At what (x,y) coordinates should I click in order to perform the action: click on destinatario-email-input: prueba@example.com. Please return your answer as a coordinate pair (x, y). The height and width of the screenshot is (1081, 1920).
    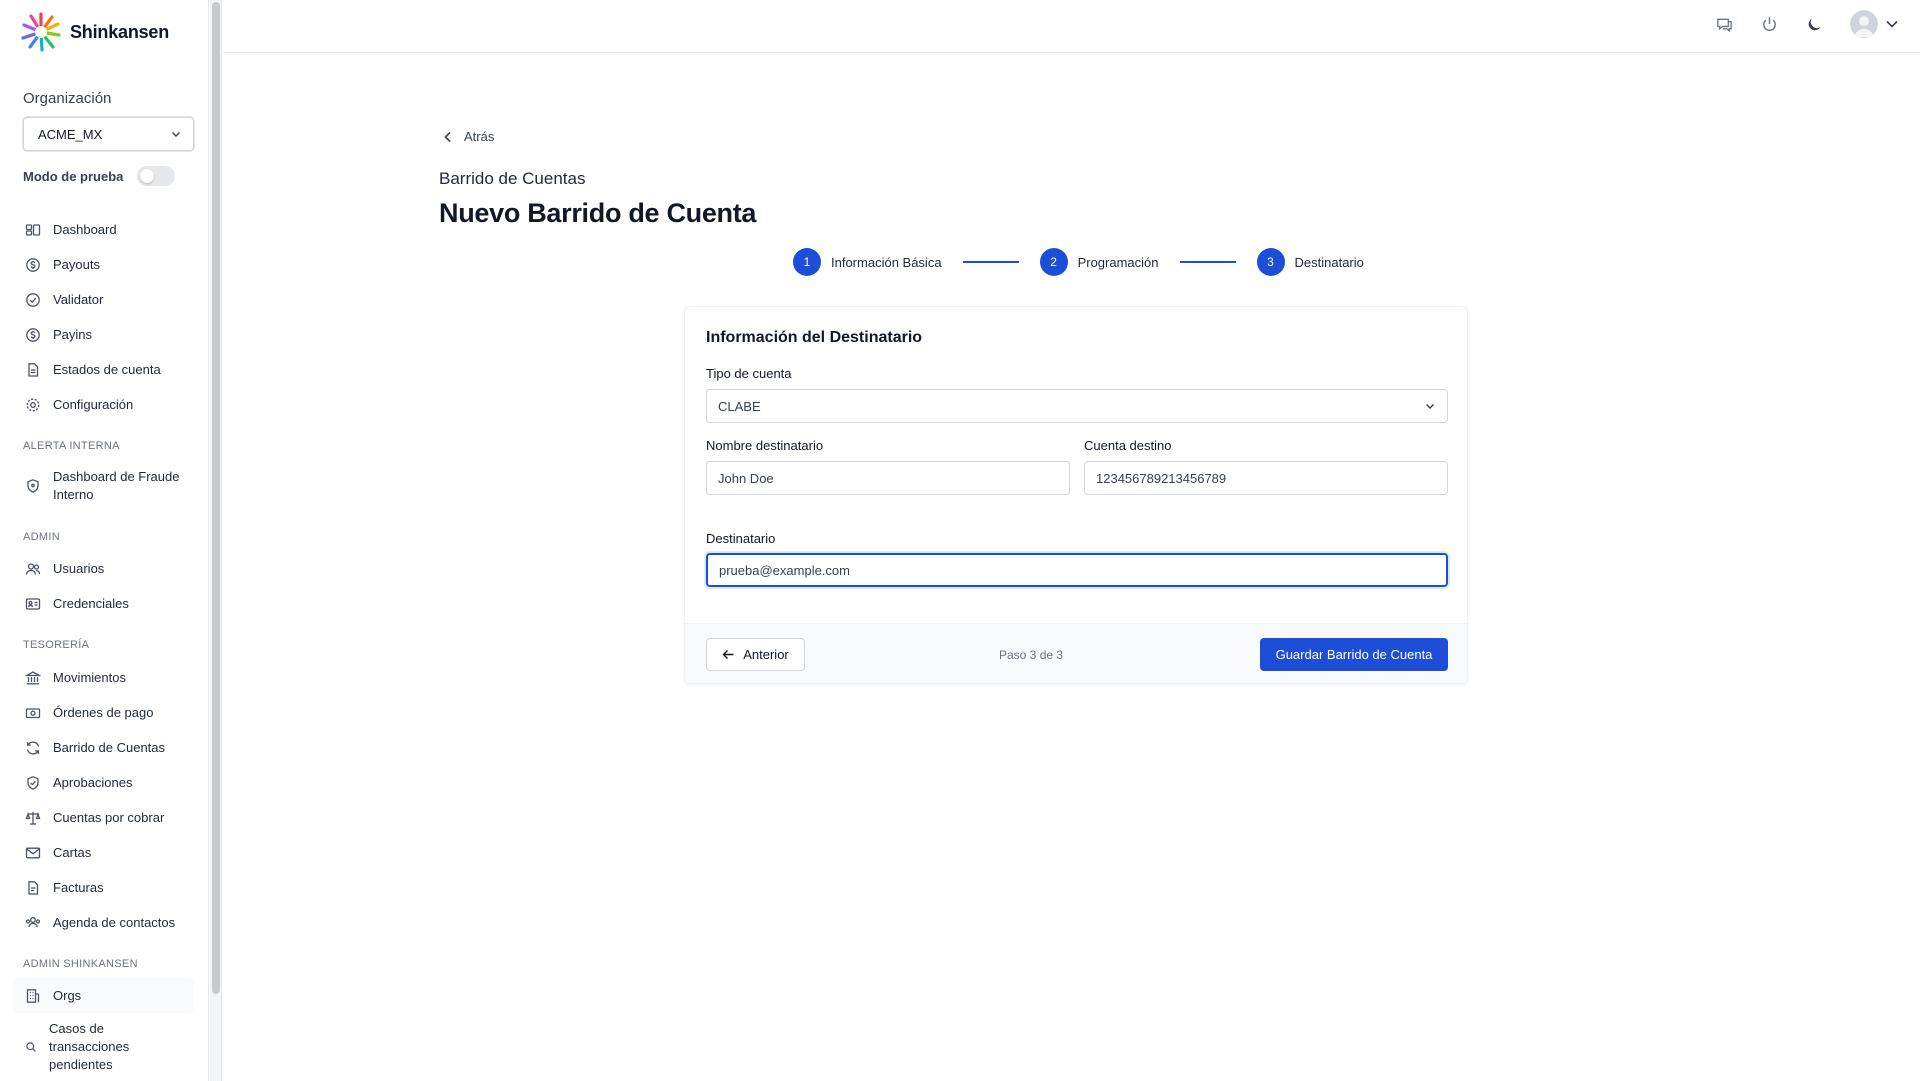
    Looking at the image, I should click on (1077, 570).